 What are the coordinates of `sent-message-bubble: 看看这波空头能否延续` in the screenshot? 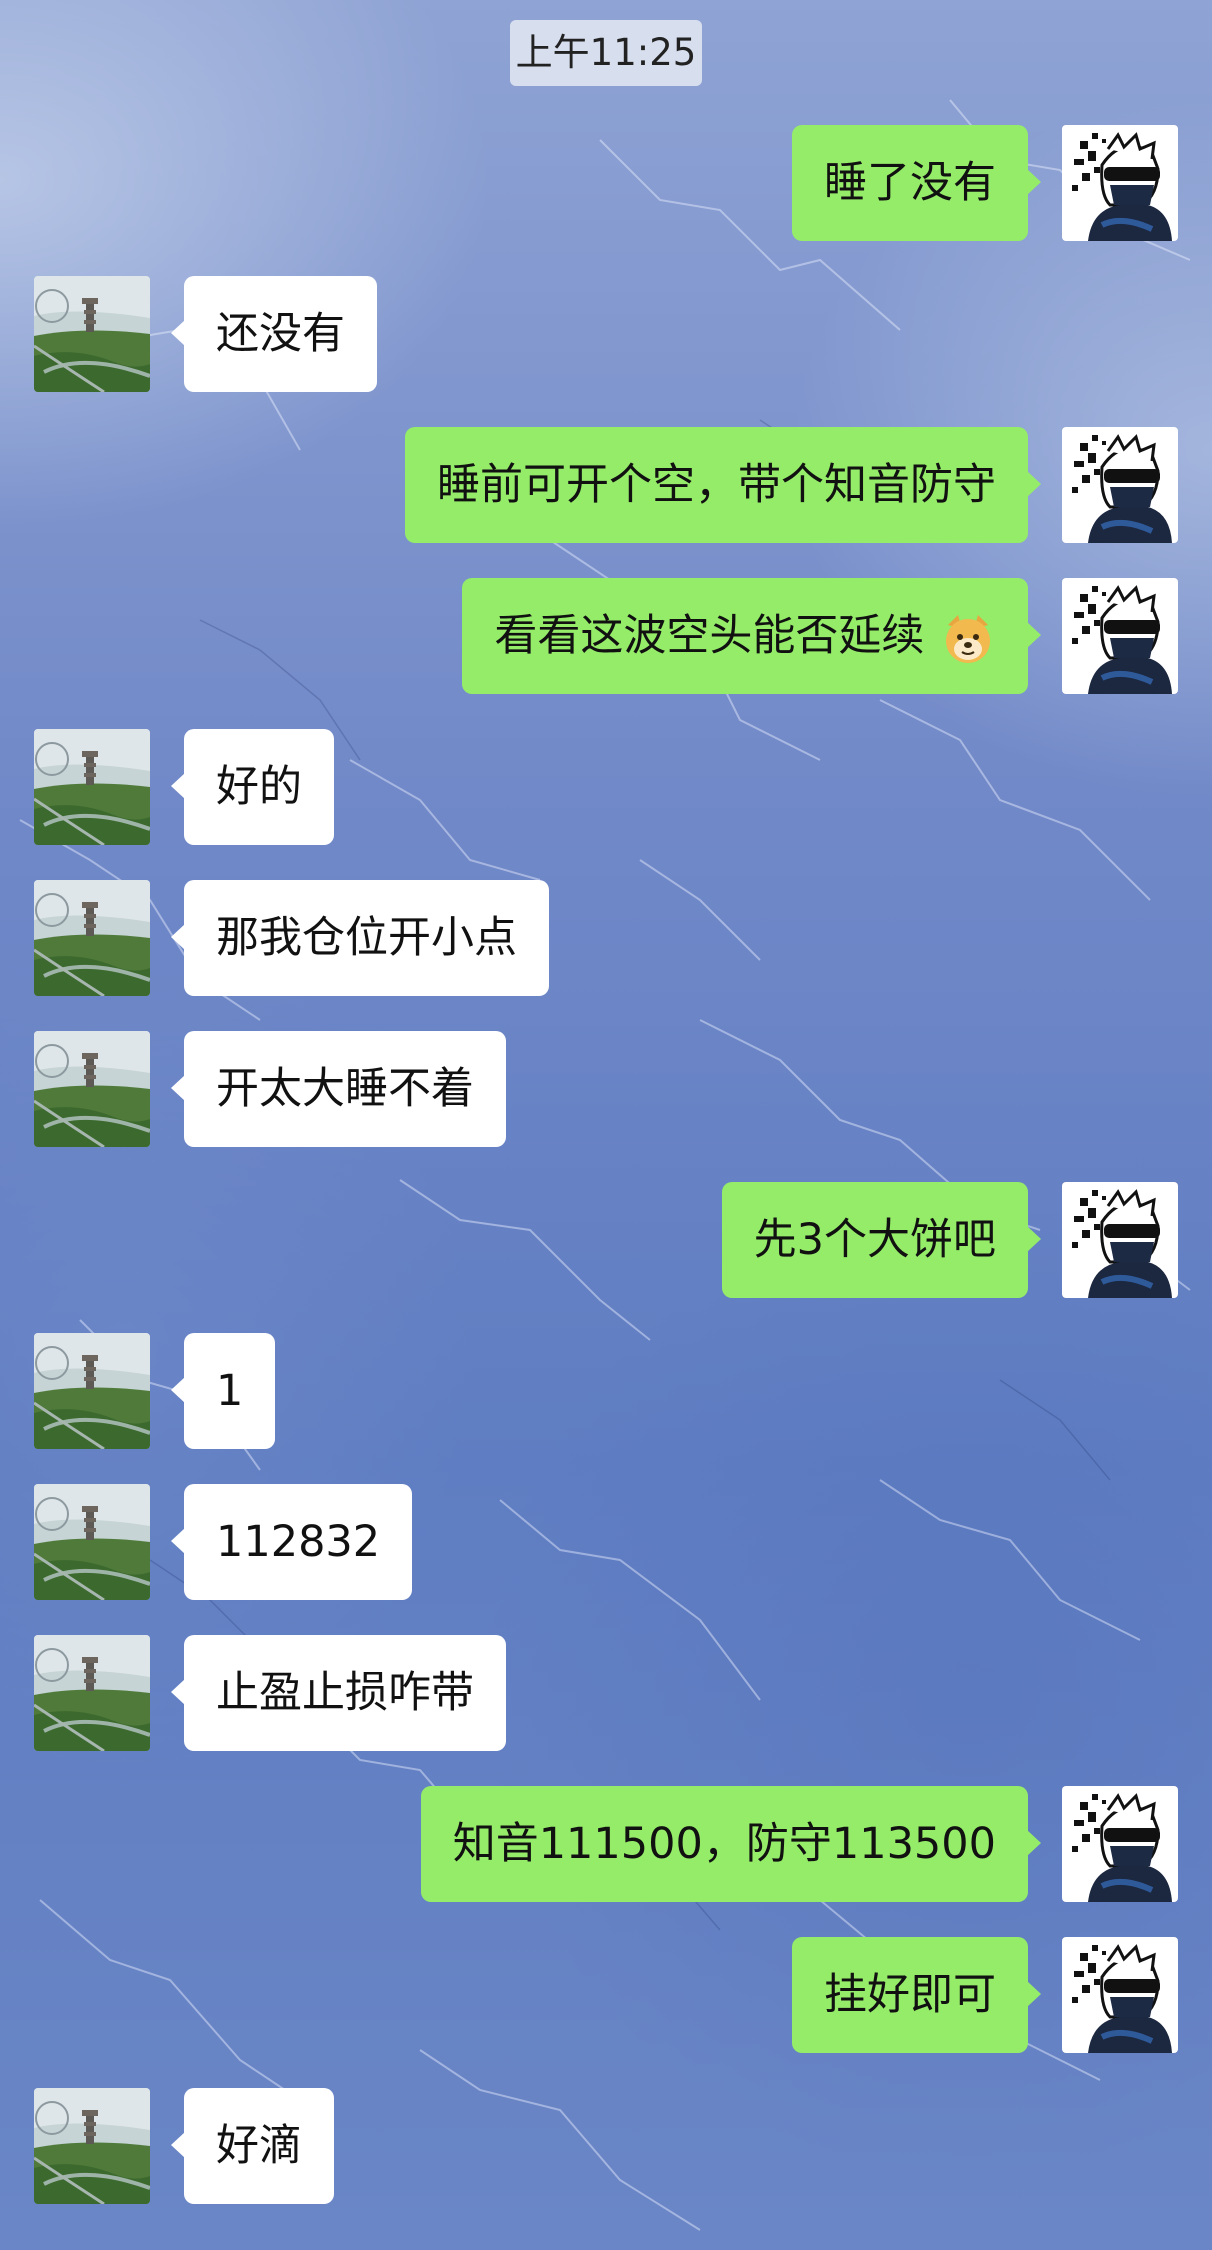 It's located at (751, 636).